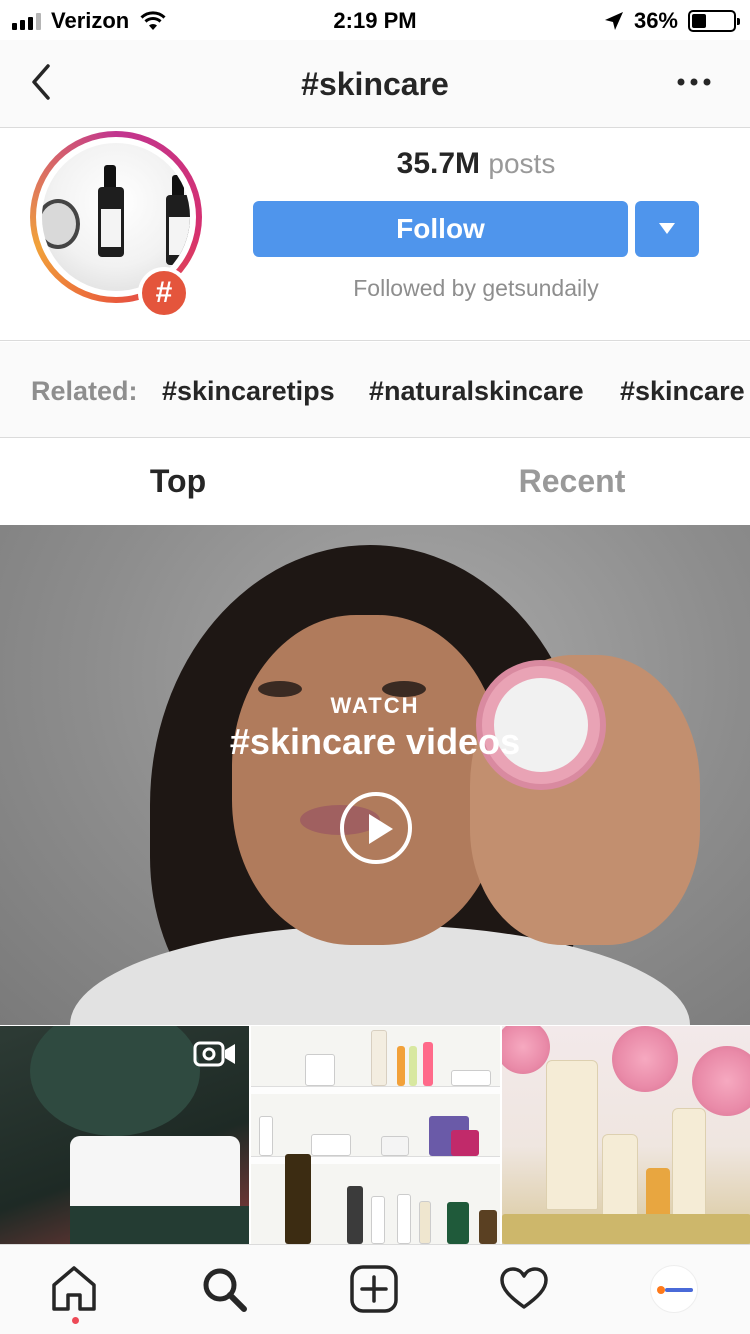 The width and height of the screenshot is (750, 1334). What do you see at coordinates (178, 481) in the screenshot?
I see `tab-top: Top` at bounding box center [178, 481].